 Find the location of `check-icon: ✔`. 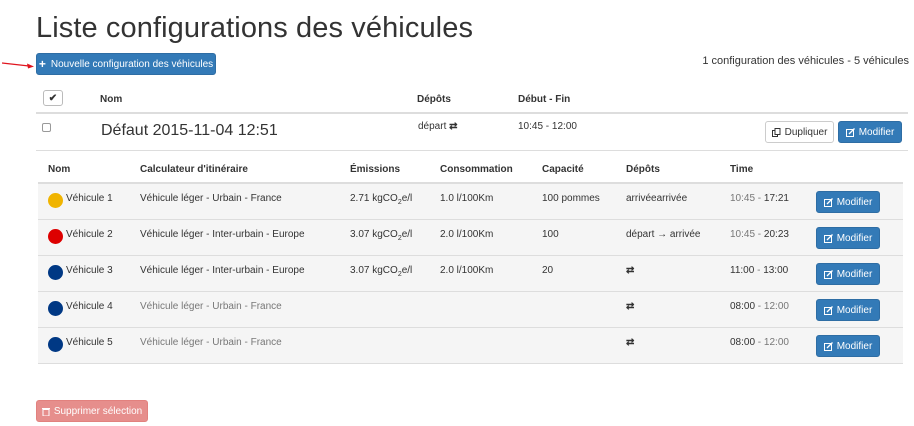

check-icon: ✔ is located at coordinates (53, 98).